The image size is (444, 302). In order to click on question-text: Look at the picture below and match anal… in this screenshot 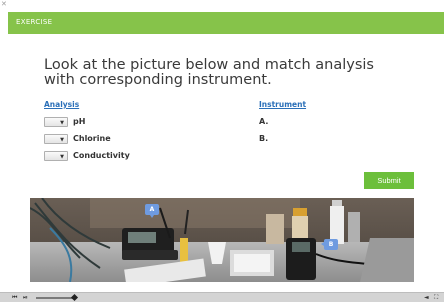, I will do `click(209, 72)`.